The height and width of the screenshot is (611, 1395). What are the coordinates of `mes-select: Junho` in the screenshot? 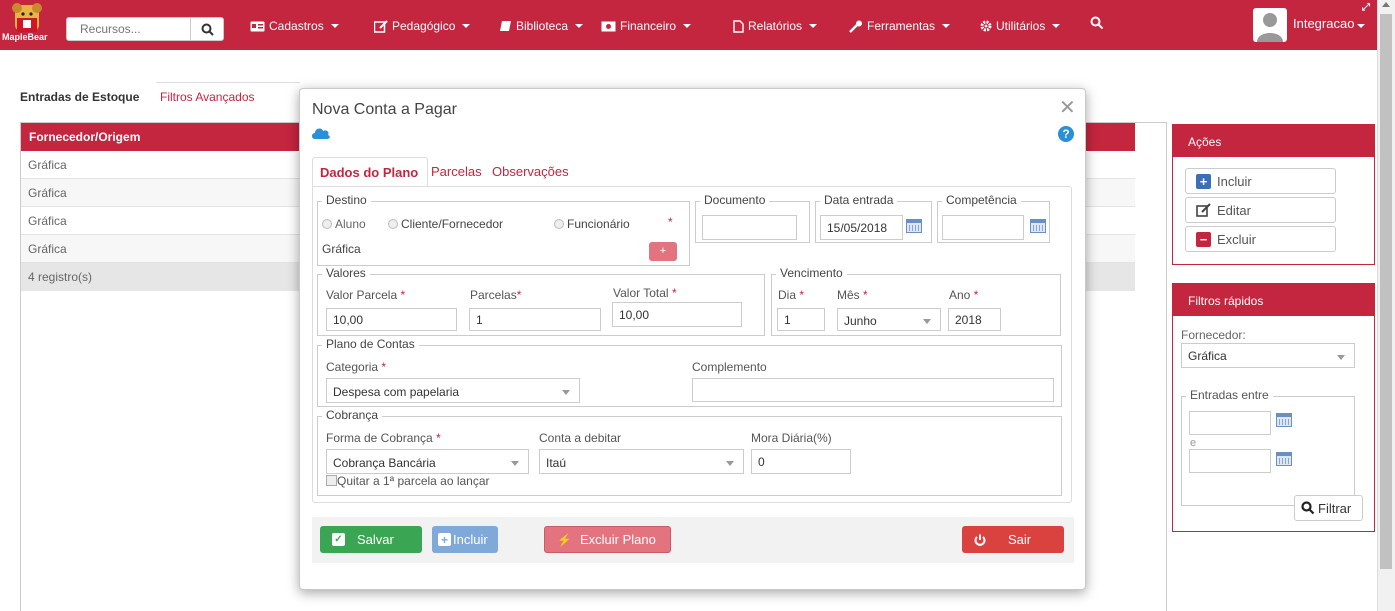 It's located at (889, 319).